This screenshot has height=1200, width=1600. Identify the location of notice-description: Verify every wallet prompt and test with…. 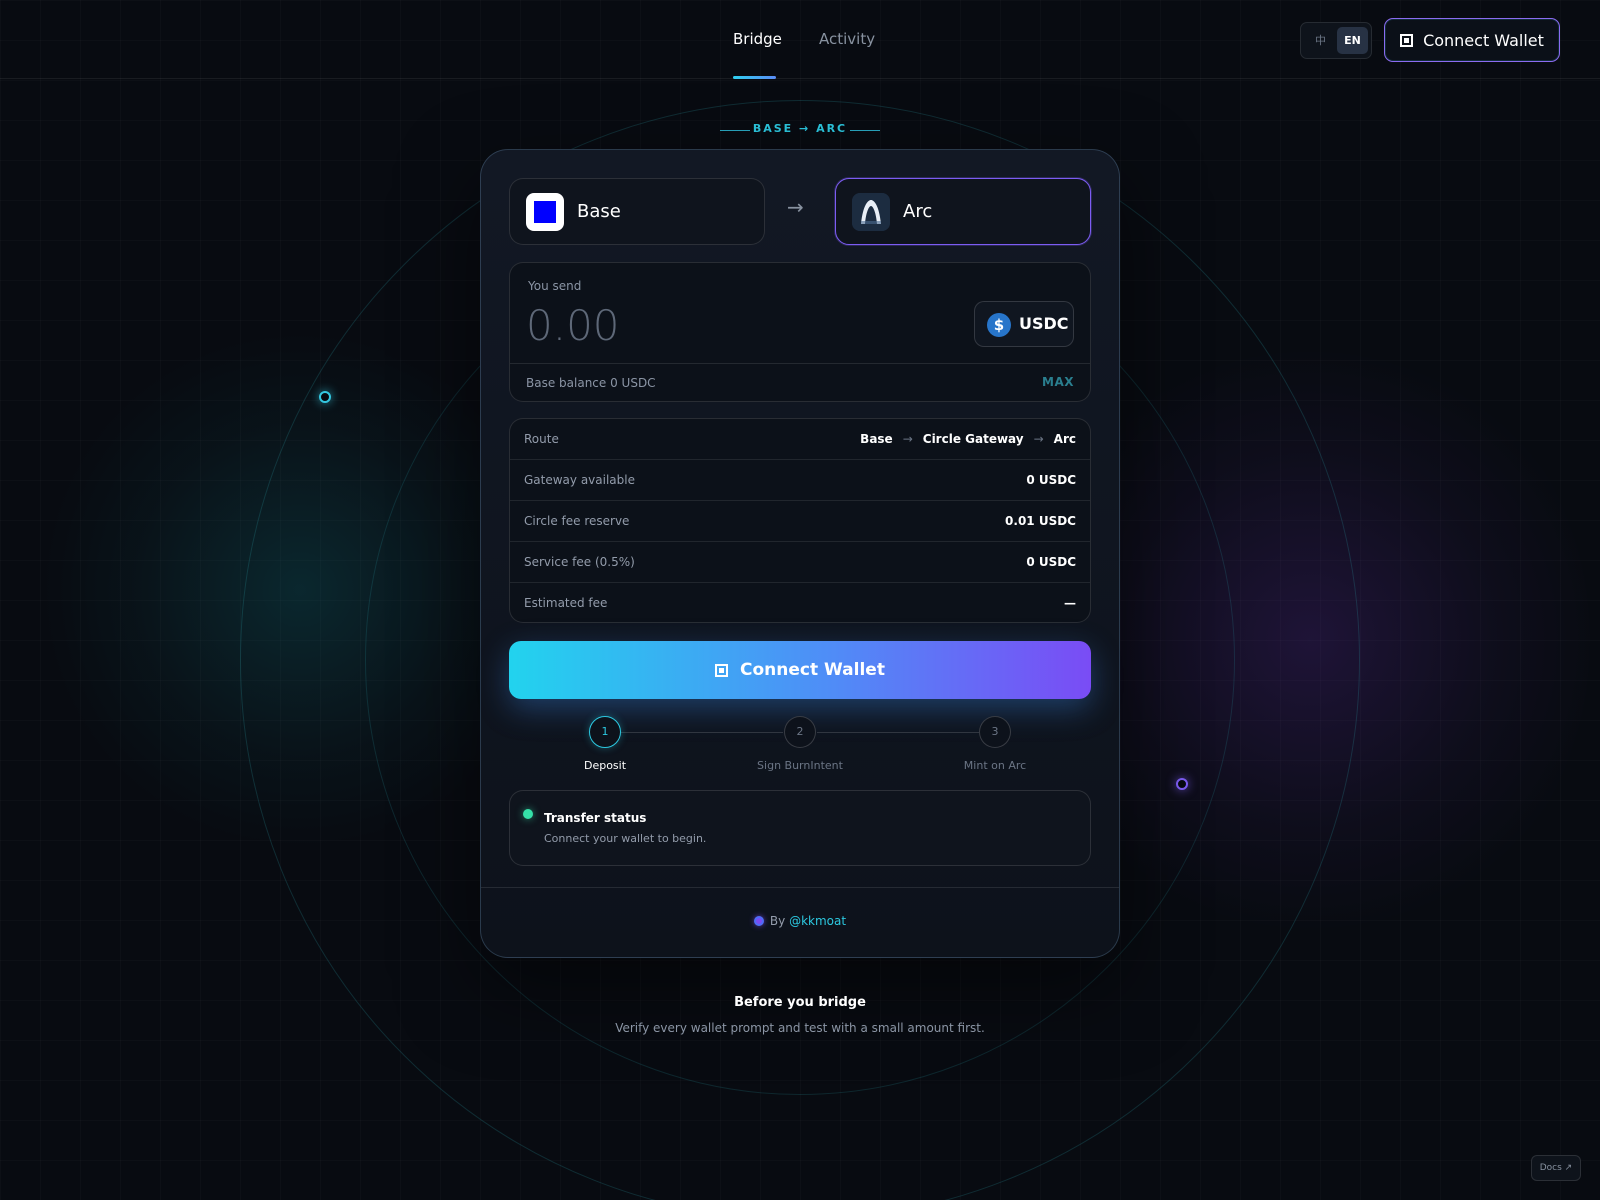
(800, 1028).